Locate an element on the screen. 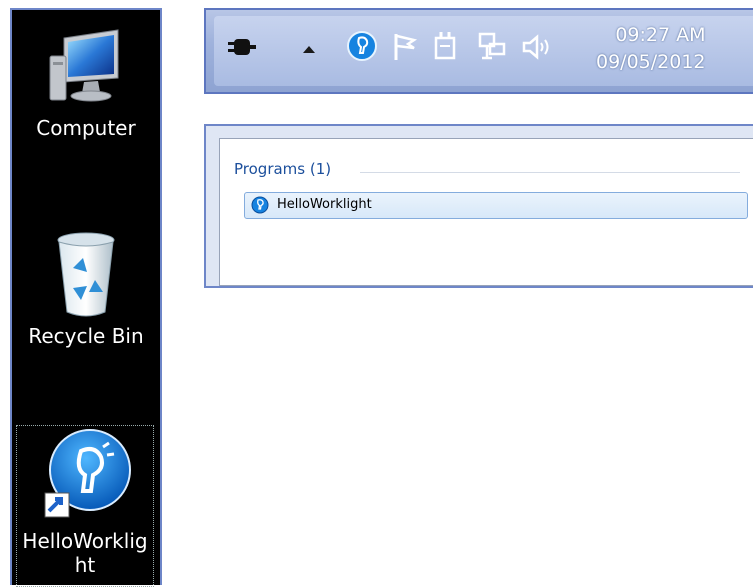 The height and width of the screenshot is (587, 753). clock-time: 09:27 AM is located at coordinates (660, 35).